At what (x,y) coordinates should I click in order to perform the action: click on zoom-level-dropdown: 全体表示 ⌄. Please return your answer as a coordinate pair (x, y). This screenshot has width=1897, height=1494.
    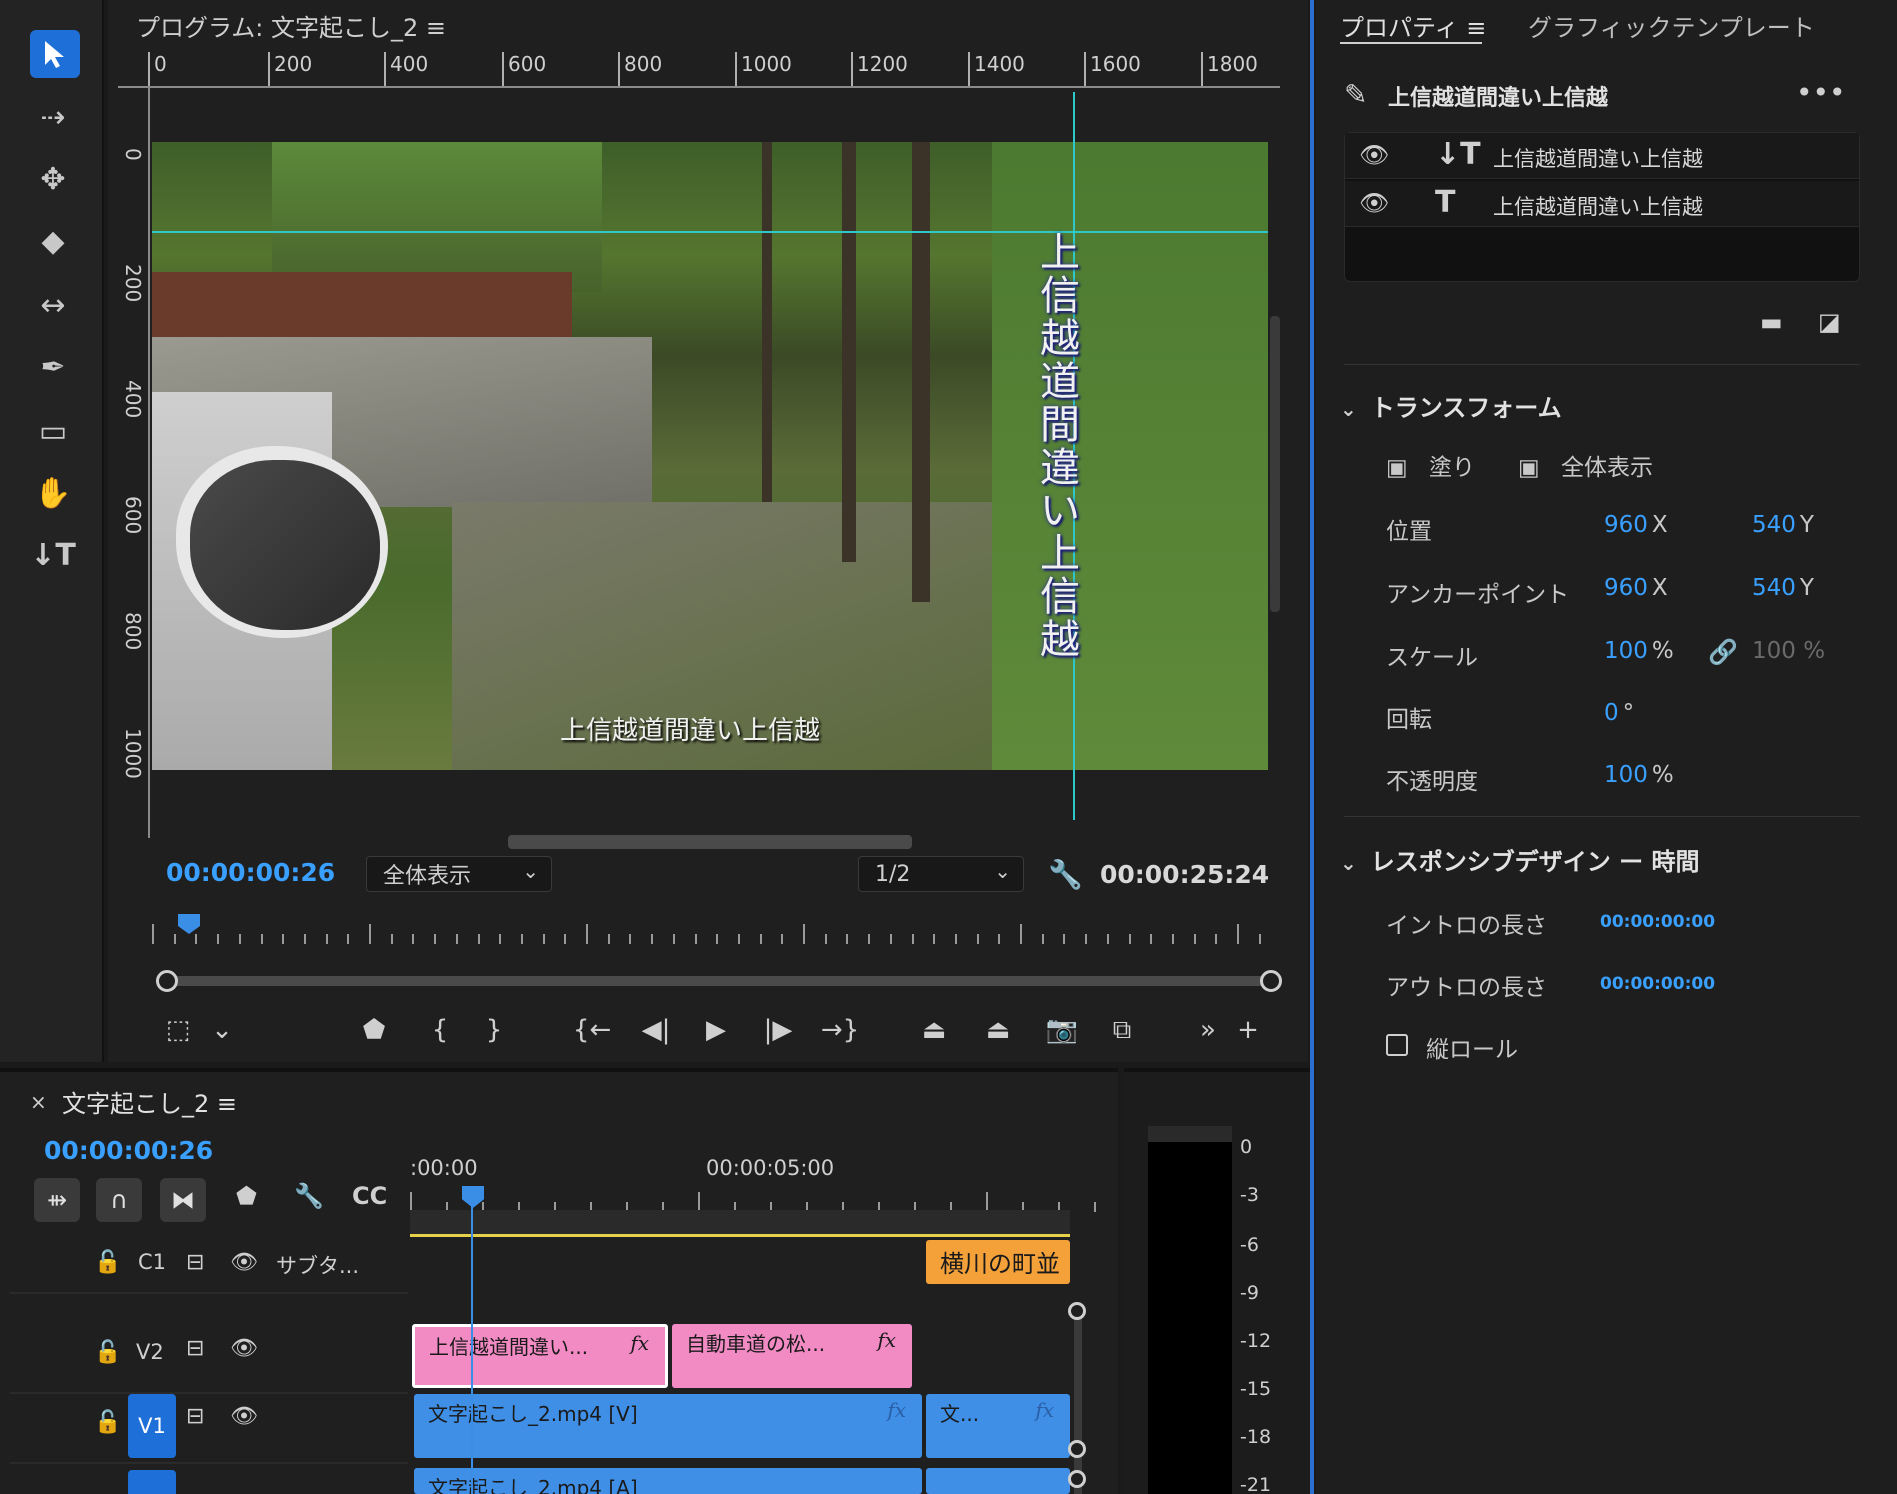
    Looking at the image, I should click on (459, 874).